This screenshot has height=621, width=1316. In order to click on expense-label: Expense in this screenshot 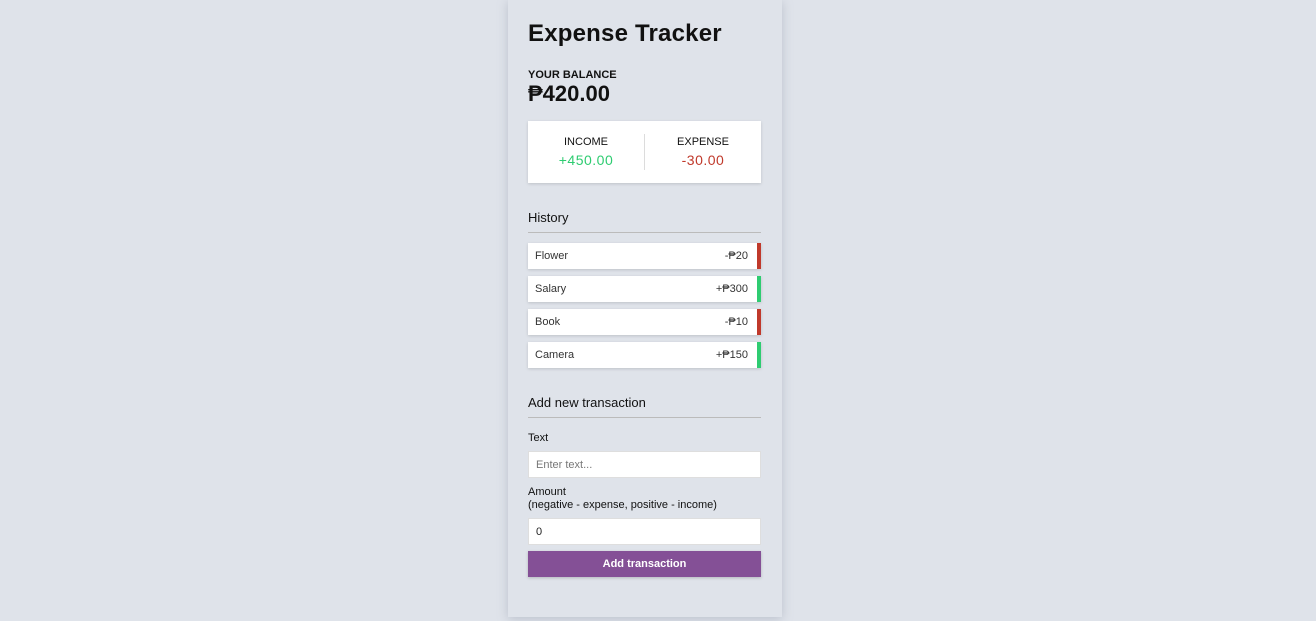, I will do `click(703, 142)`.